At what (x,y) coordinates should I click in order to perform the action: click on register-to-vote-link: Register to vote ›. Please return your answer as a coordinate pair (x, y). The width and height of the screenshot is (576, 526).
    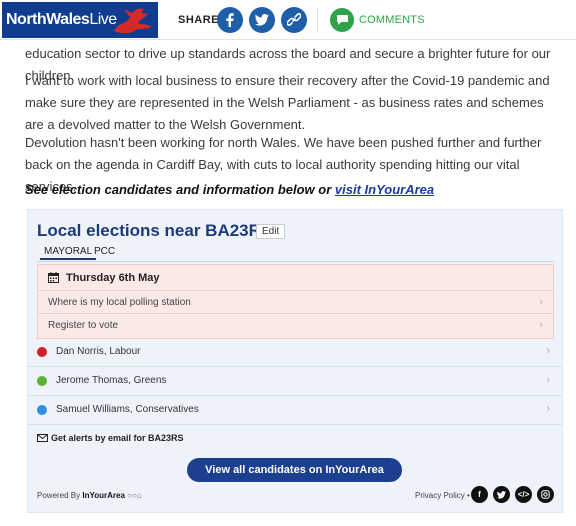
    Looking at the image, I should click on (295, 325).